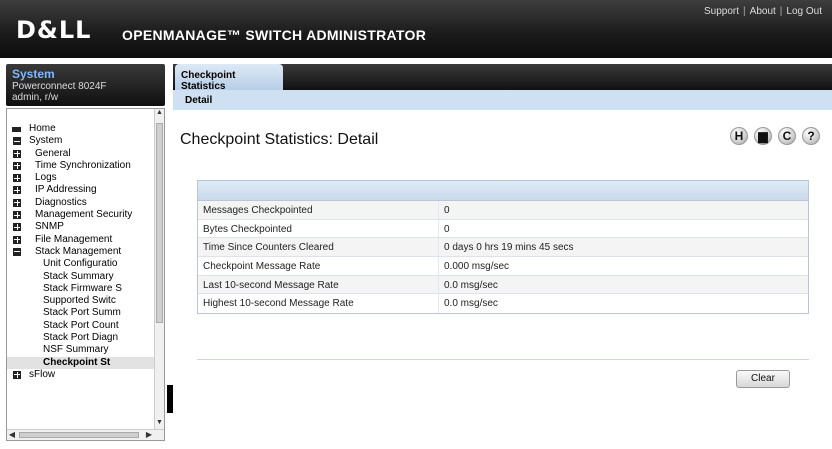 The height and width of the screenshot is (449, 832). Describe the element at coordinates (268, 248) in the screenshot. I see `row-label: Time Since Counters Cleared` at that location.